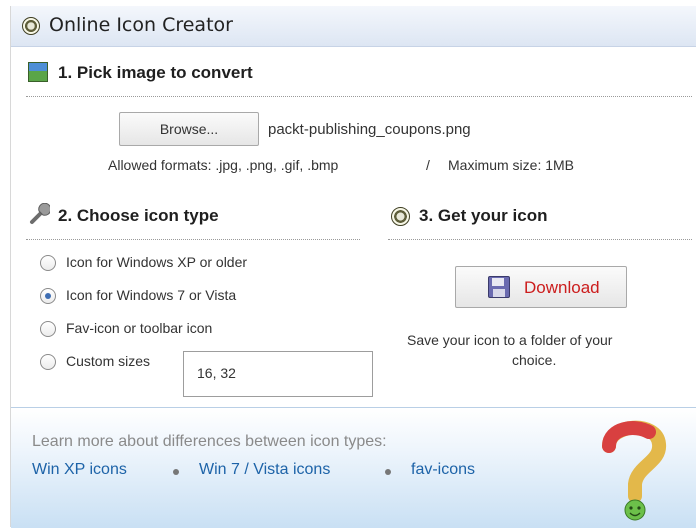  Describe the element at coordinates (400, 216) in the screenshot. I see `get-icon-ring-icon` at that location.